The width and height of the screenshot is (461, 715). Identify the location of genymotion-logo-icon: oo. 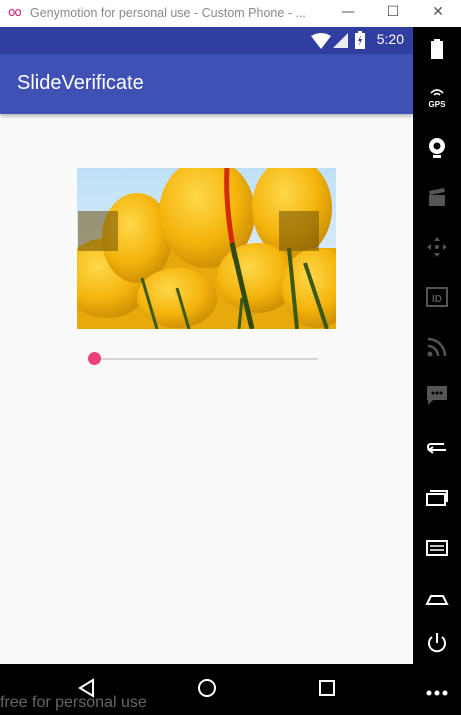
(15, 12).